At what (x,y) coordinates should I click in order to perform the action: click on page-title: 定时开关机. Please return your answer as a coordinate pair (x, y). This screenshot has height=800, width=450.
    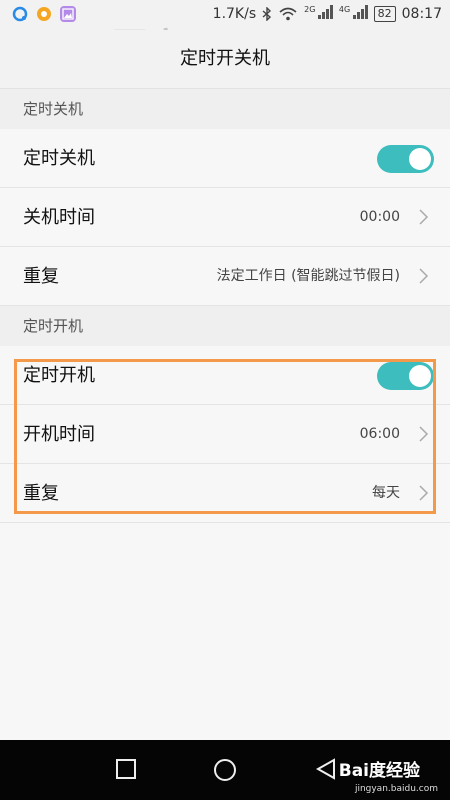
    Looking at the image, I should click on (225, 59).